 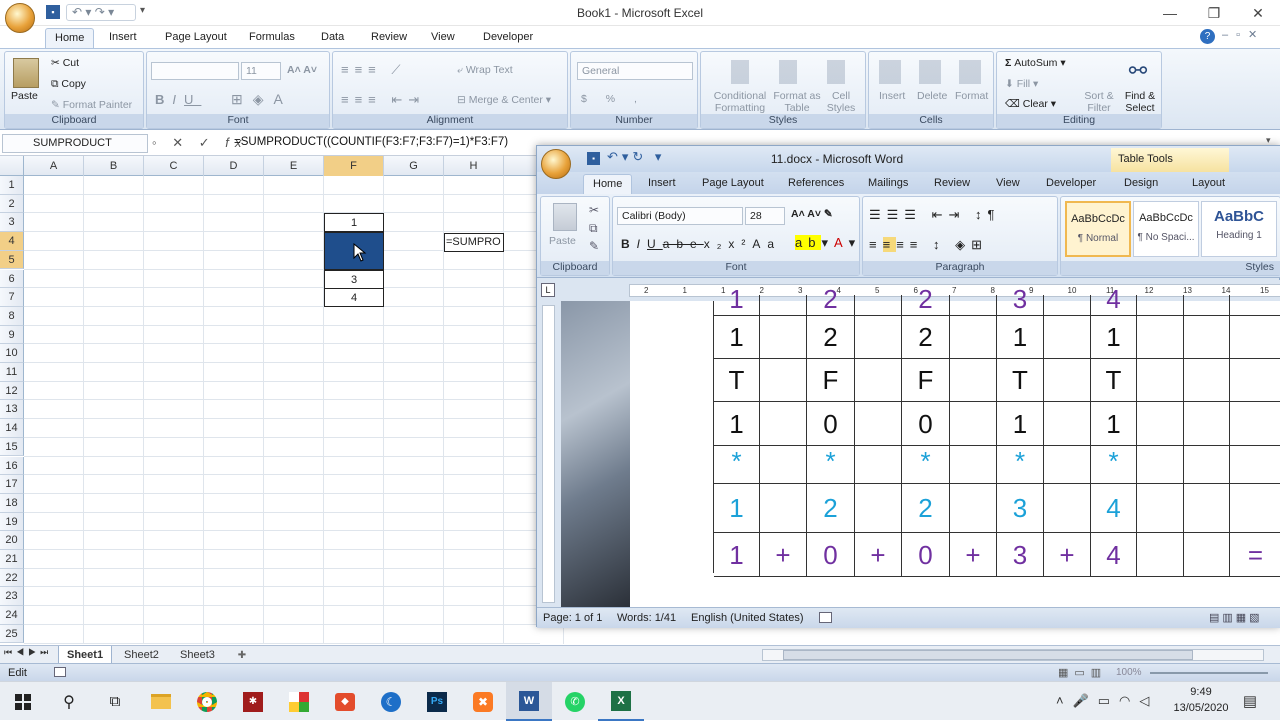 I want to click on row-header: 19, so click(x=12, y=522).